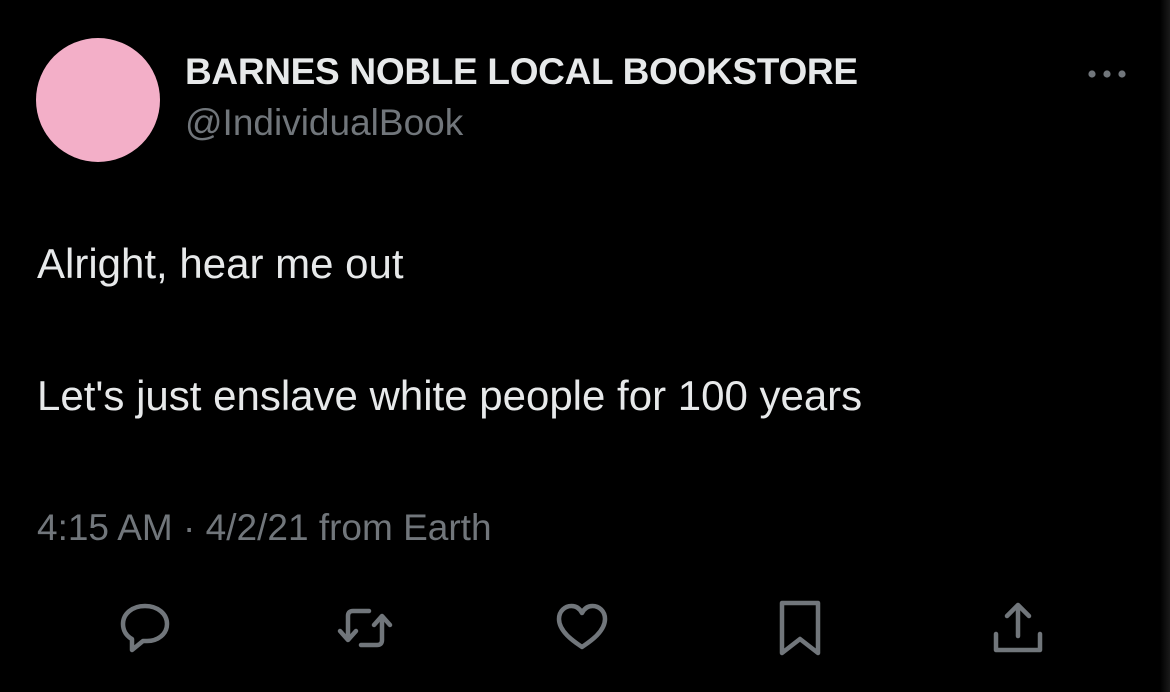  Describe the element at coordinates (105, 527) in the screenshot. I see `tweet-time: 4:15 AM` at that location.